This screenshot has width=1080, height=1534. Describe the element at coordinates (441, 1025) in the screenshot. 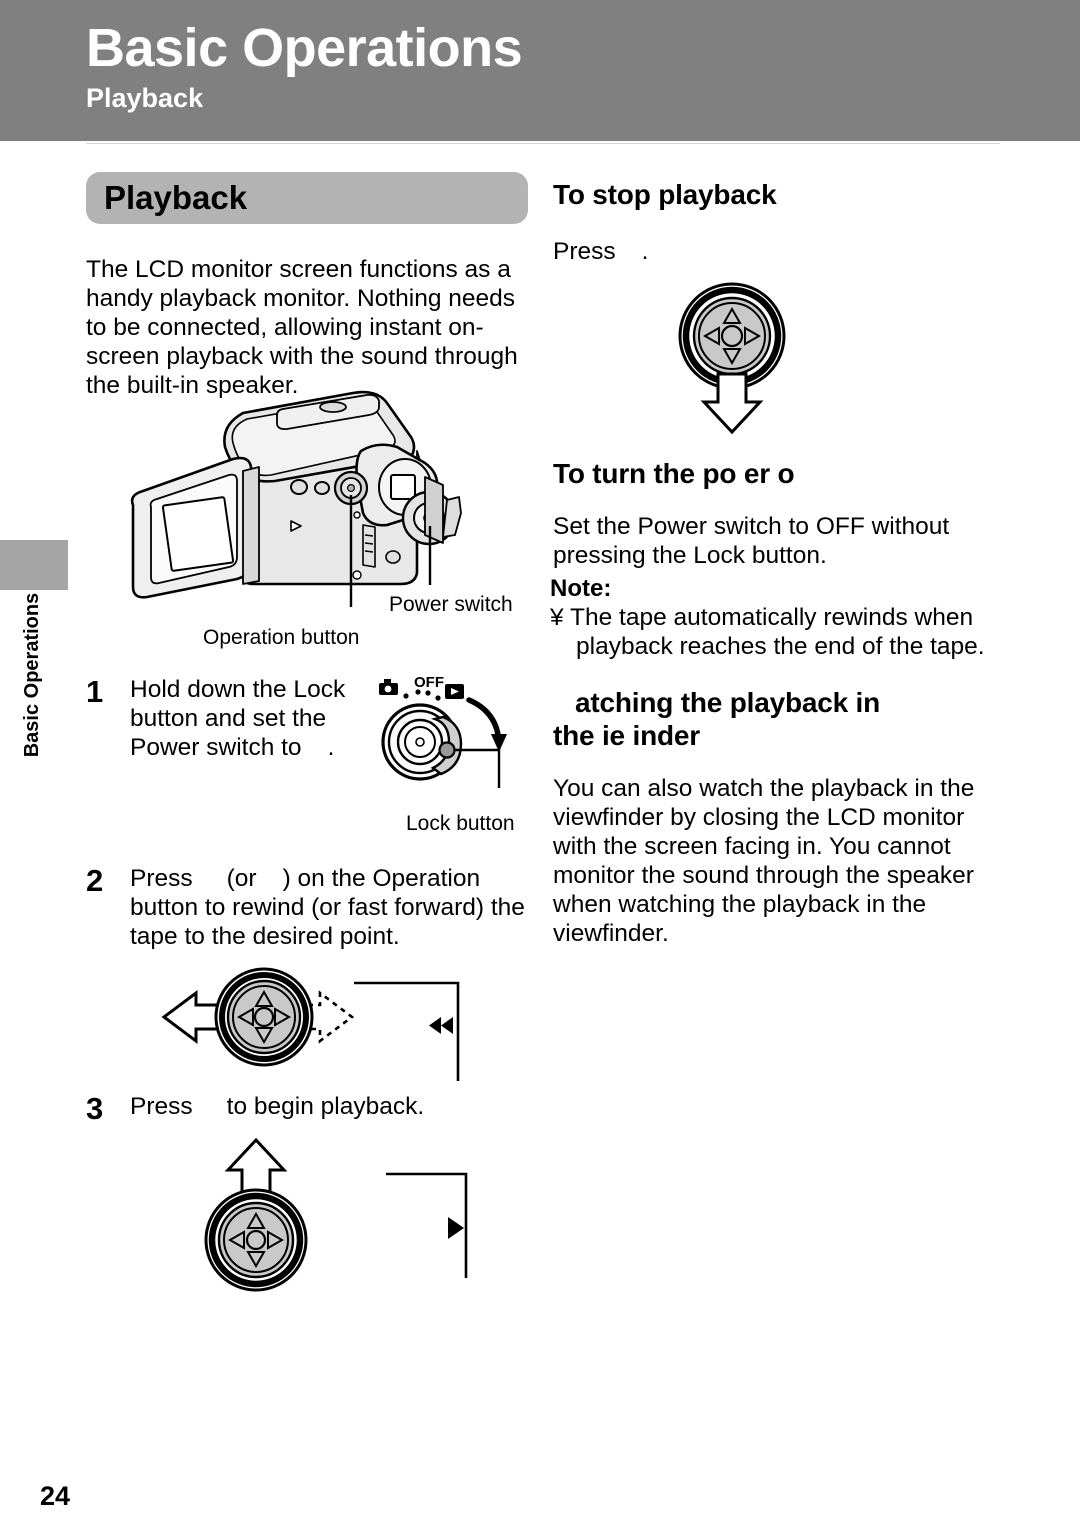

I see `rewind-icon-glyph` at that location.